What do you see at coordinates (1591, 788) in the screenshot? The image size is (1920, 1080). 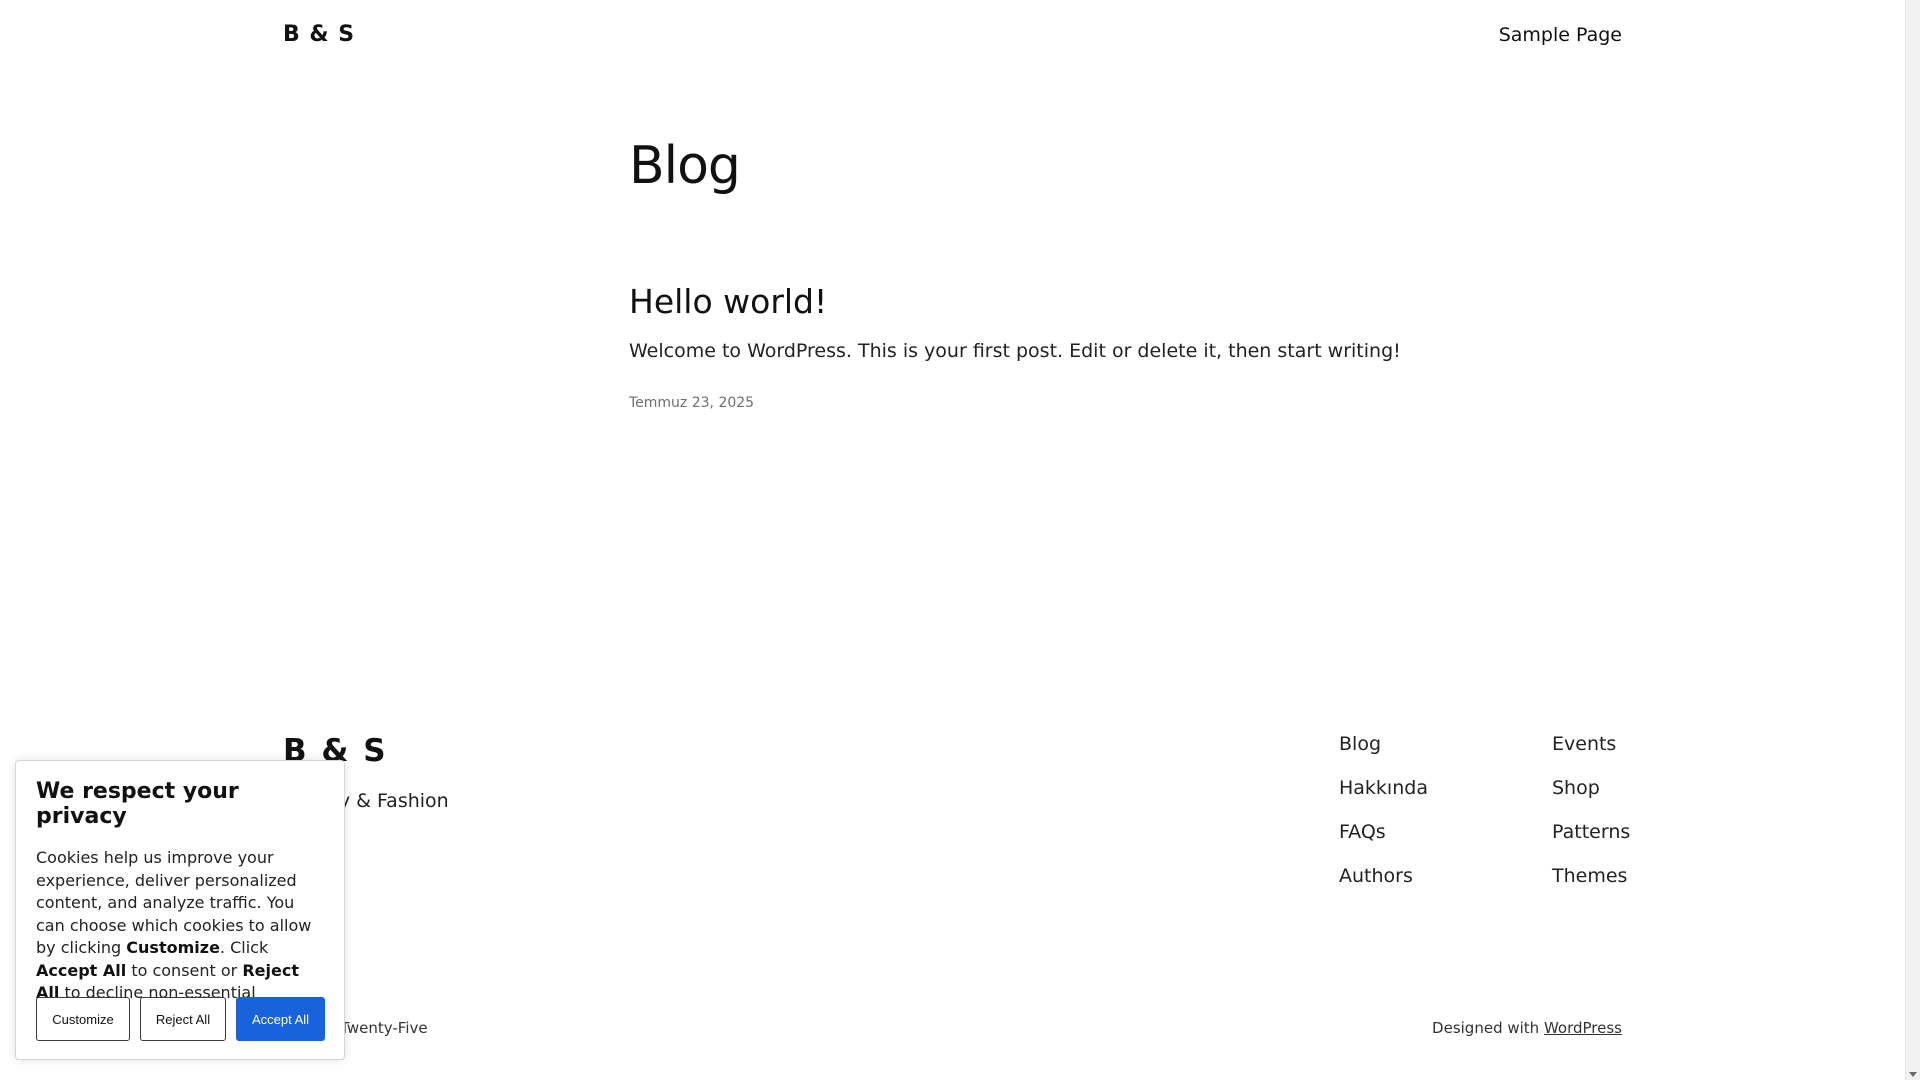 I see `footer-link-shop: Shop` at bounding box center [1591, 788].